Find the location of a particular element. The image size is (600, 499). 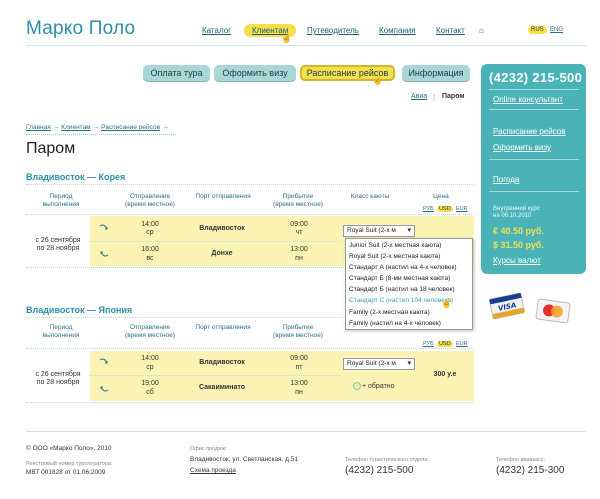

tab-visa: Оформить визу is located at coordinates (255, 73).